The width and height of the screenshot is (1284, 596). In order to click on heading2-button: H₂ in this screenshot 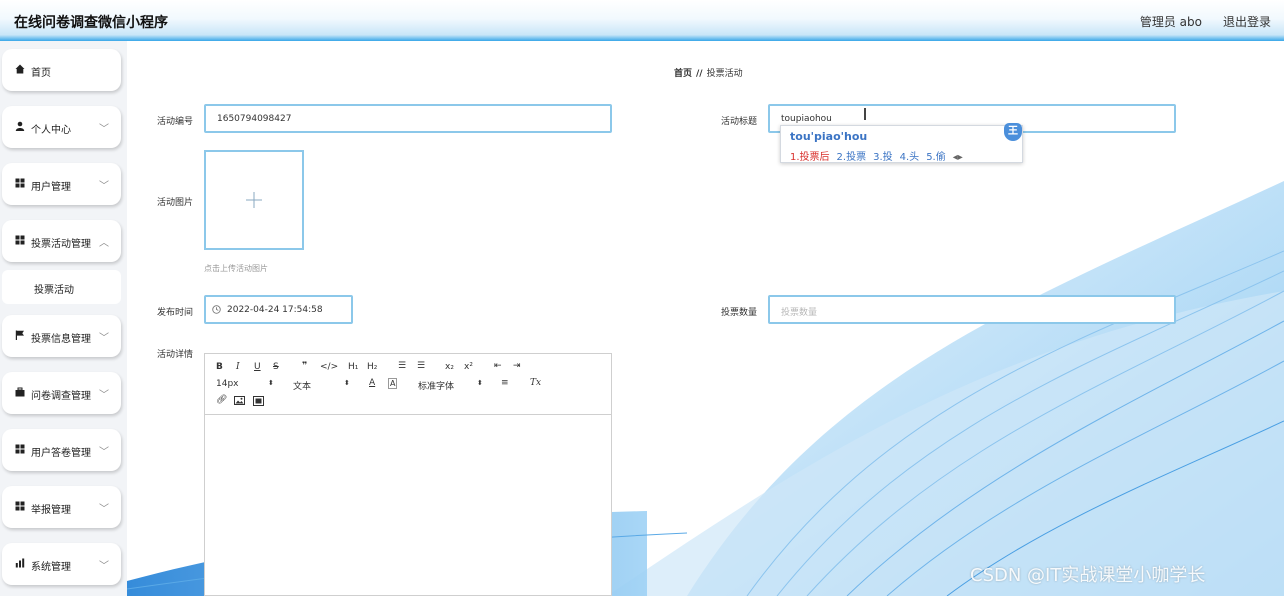, I will do `click(372, 367)`.